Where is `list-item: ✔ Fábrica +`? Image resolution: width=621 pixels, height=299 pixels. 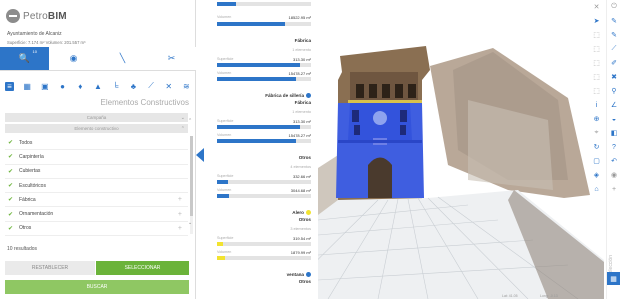 list-item: ✔ Fábrica + is located at coordinates (96, 200).